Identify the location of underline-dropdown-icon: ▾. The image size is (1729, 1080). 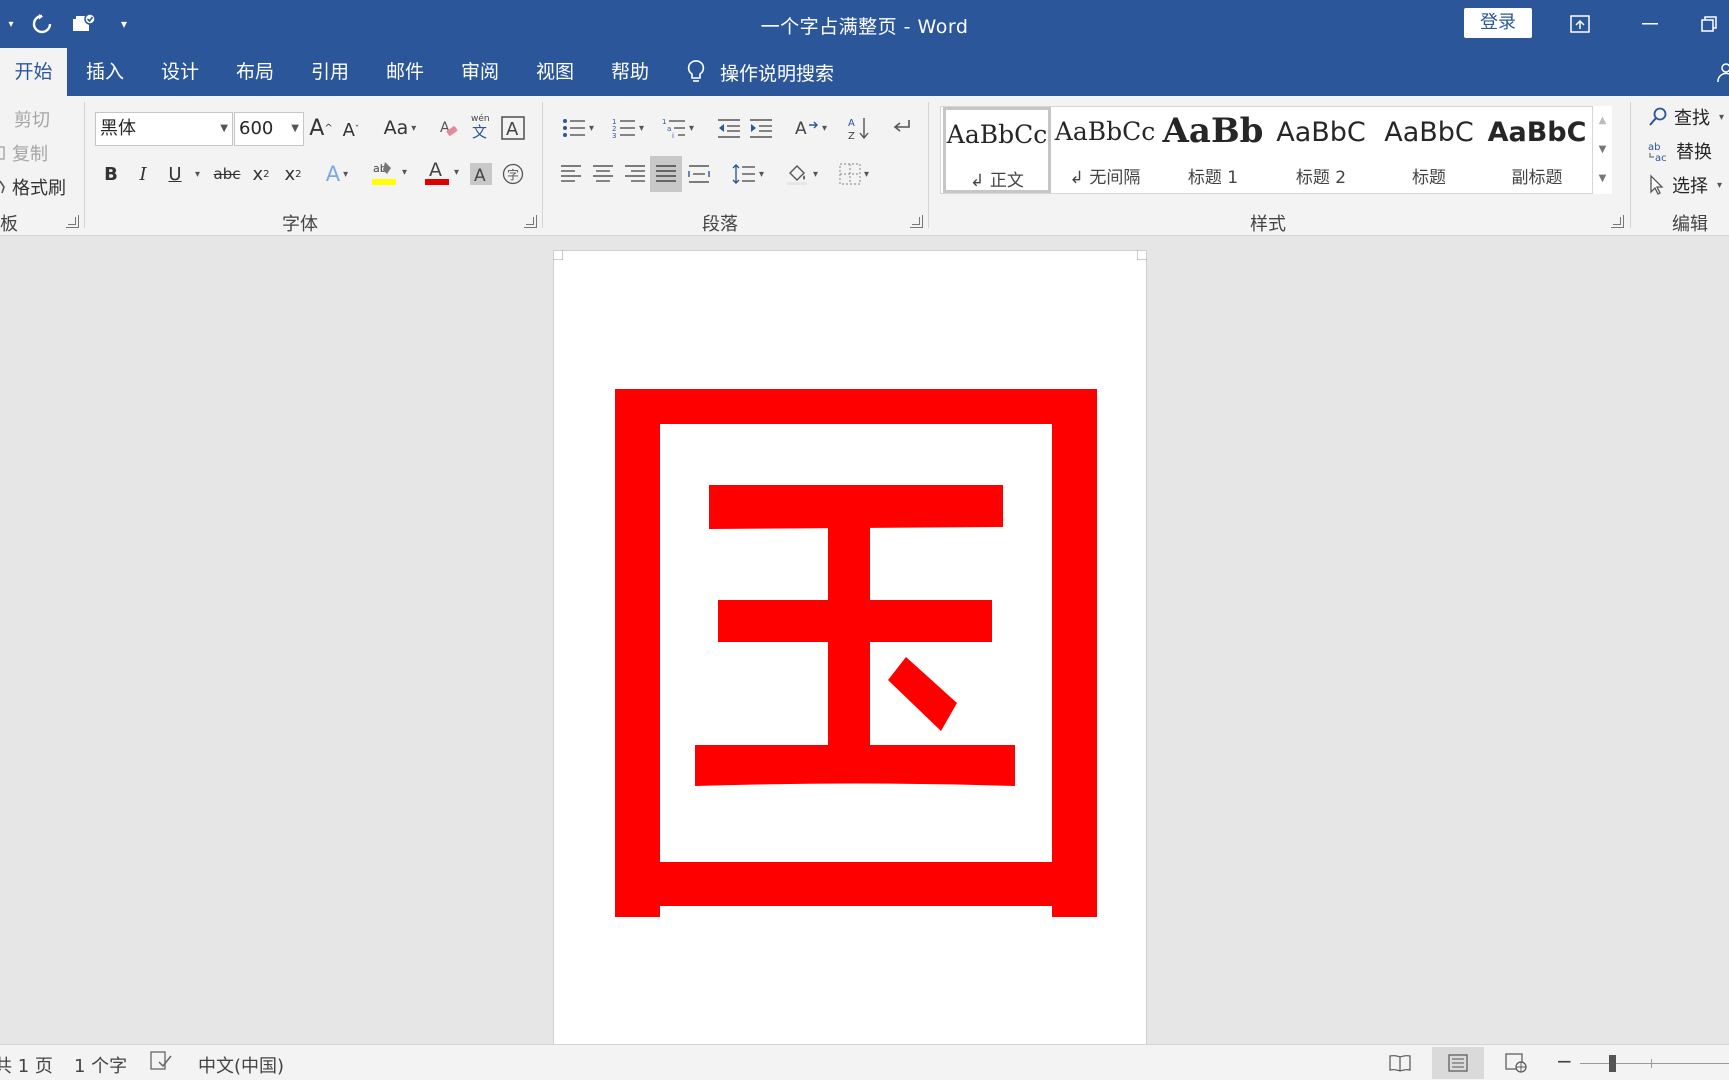
(196, 174).